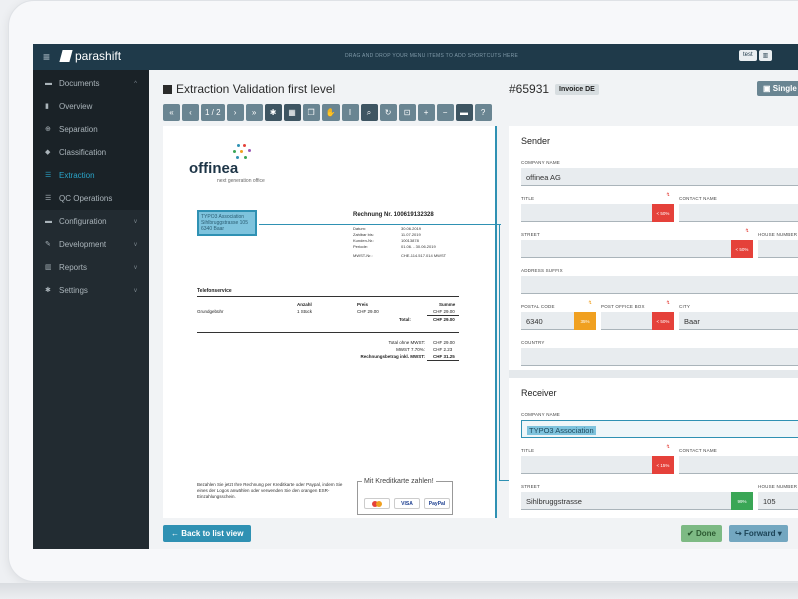  Describe the element at coordinates (48, 129) in the screenshot. I see `separation-icon: ⊕` at that location.